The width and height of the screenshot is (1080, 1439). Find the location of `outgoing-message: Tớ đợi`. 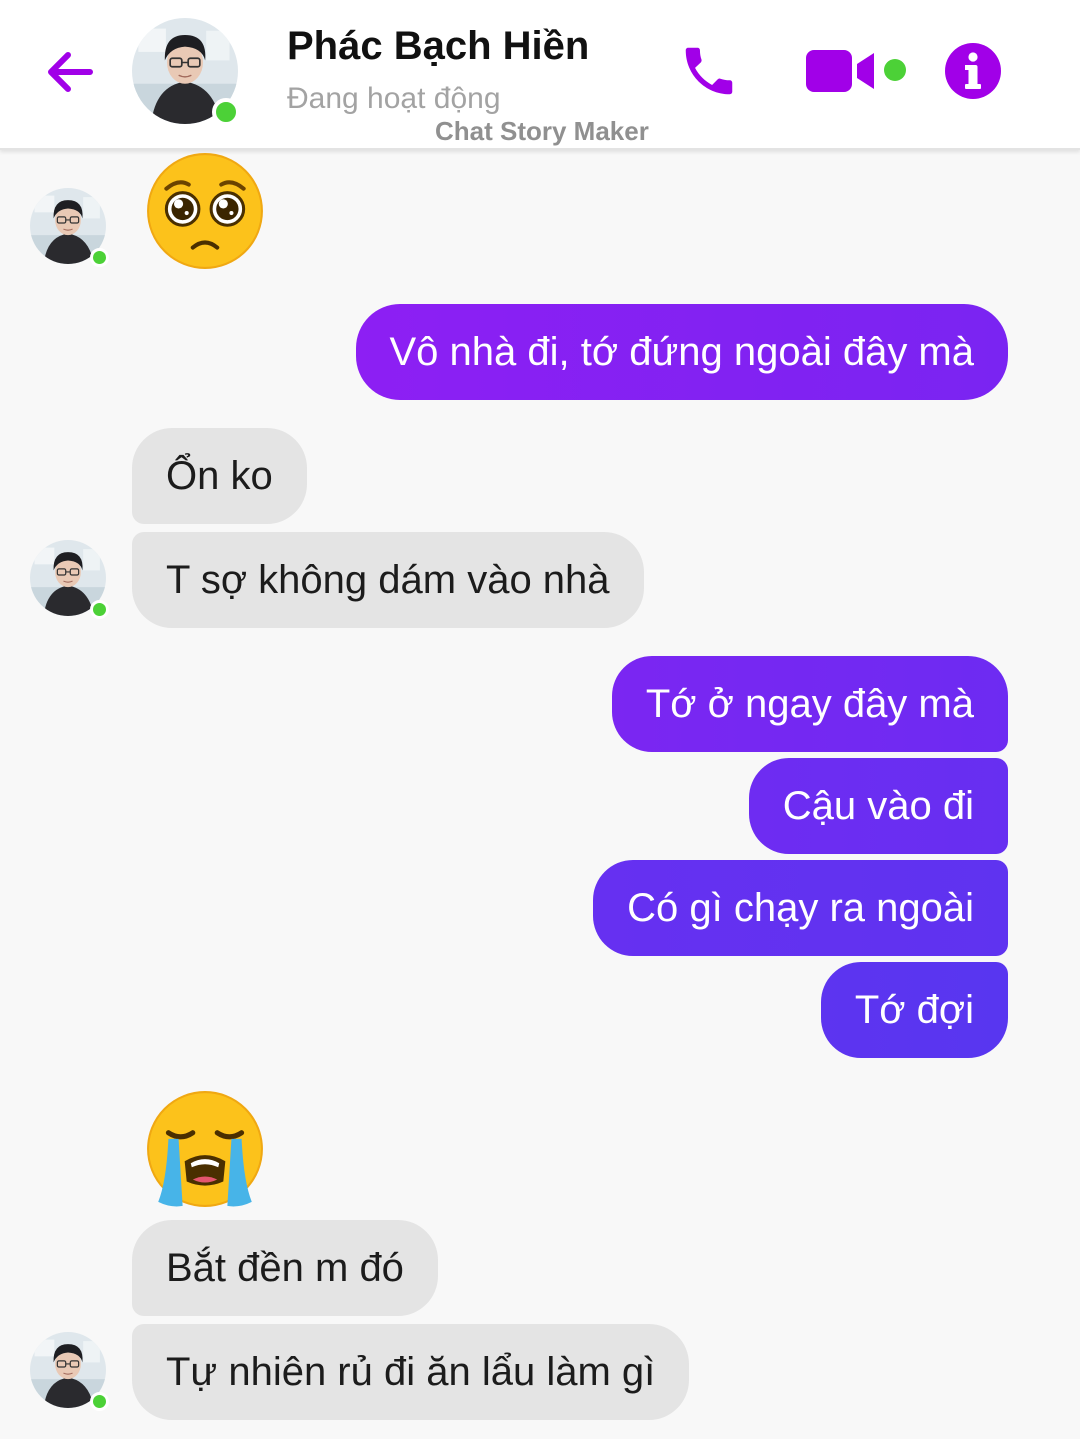

outgoing-message: Tớ đợi is located at coordinates (914, 1010).